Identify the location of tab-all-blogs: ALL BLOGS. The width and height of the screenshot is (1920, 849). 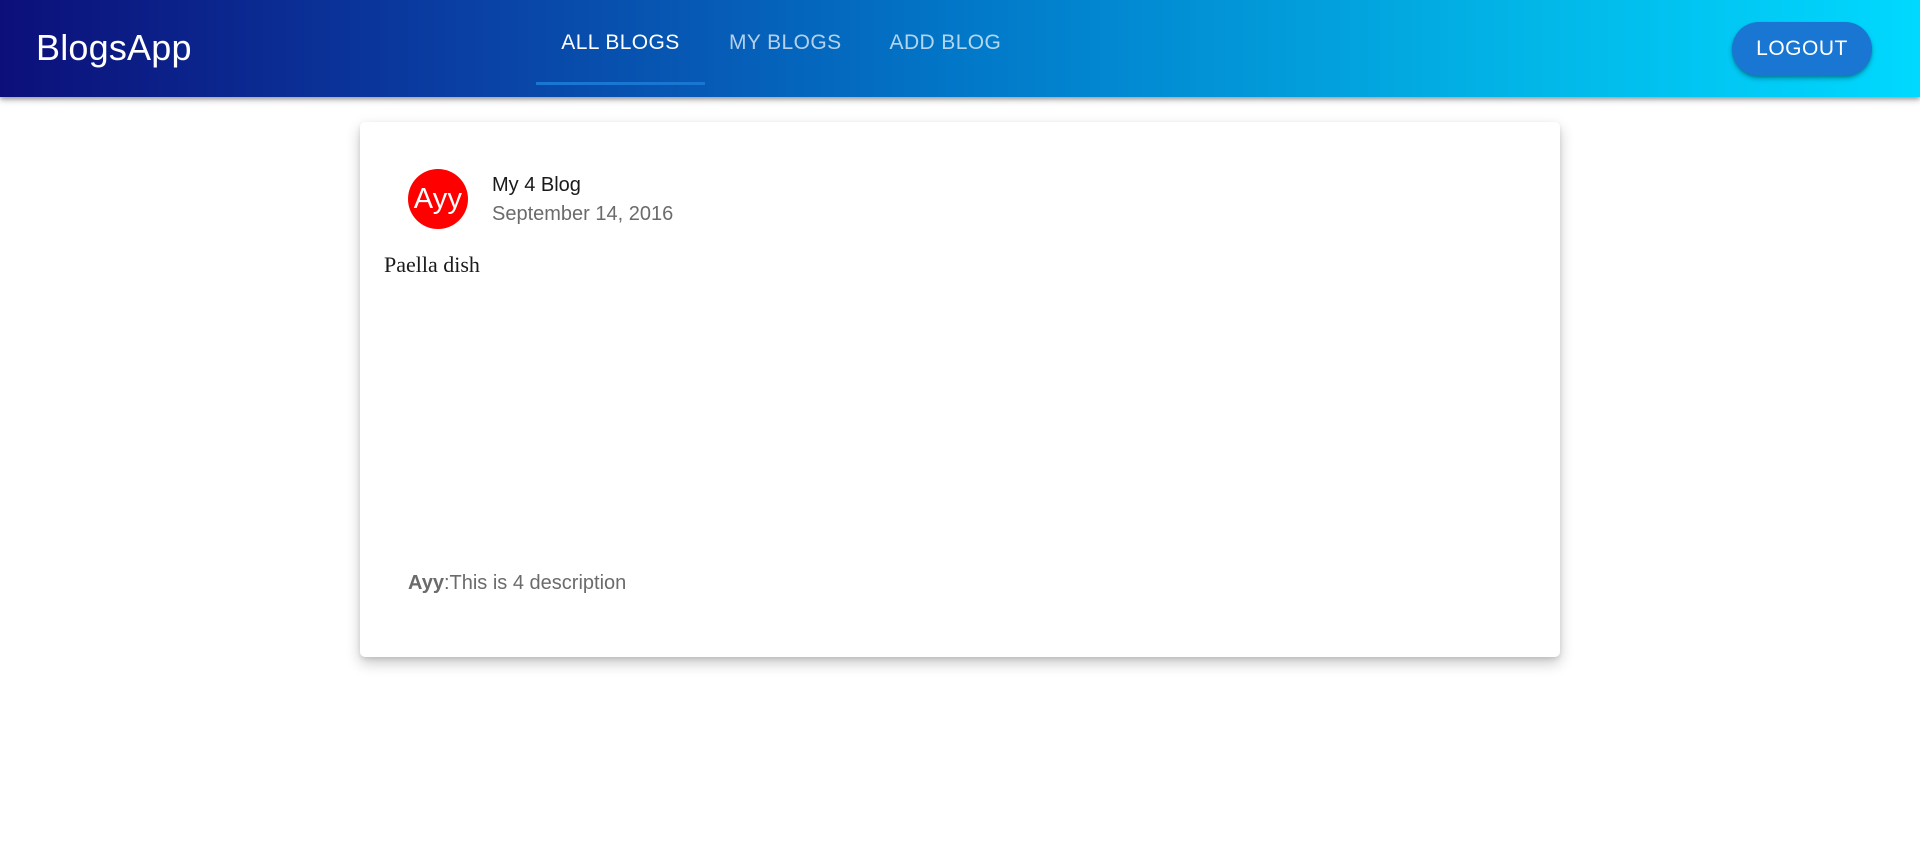
(620, 42).